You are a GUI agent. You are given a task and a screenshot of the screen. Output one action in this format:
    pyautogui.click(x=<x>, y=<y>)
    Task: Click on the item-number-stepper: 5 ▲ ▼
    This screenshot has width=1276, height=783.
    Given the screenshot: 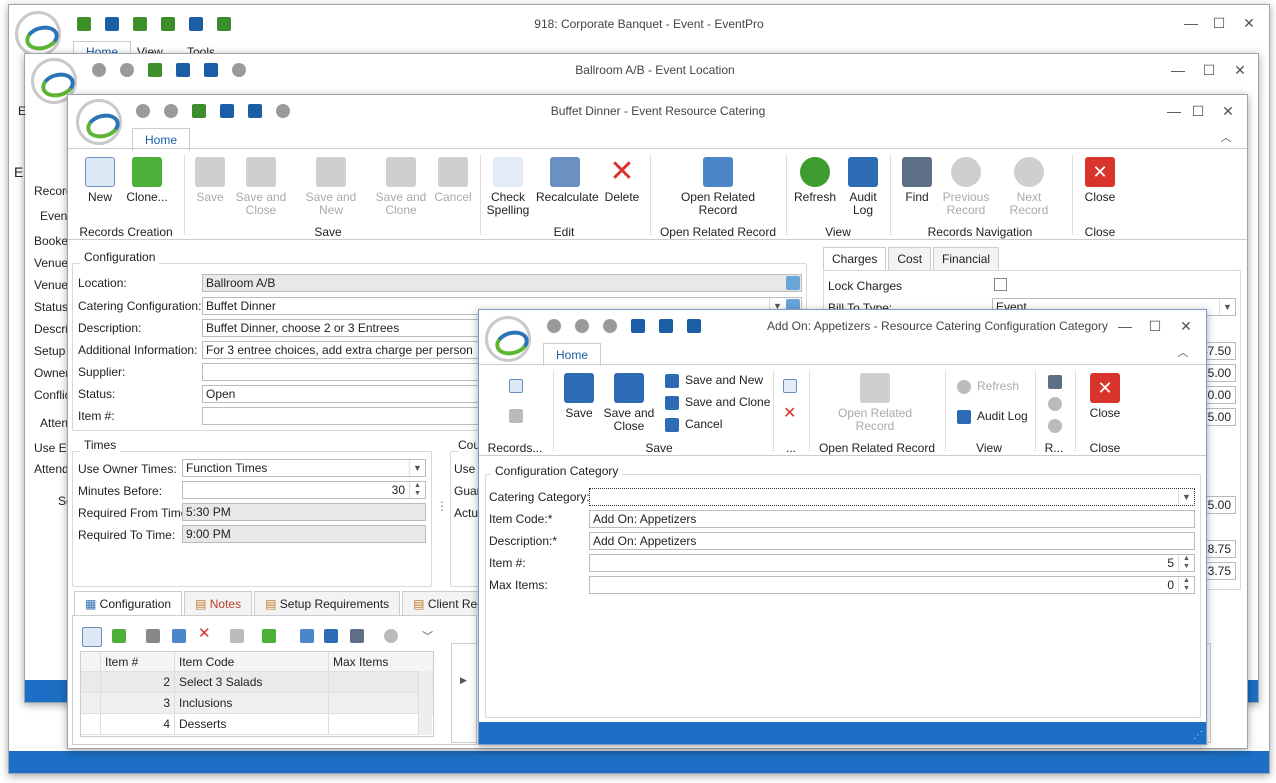 What is the action you would take?
    pyautogui.click(x=892, y=563)
    